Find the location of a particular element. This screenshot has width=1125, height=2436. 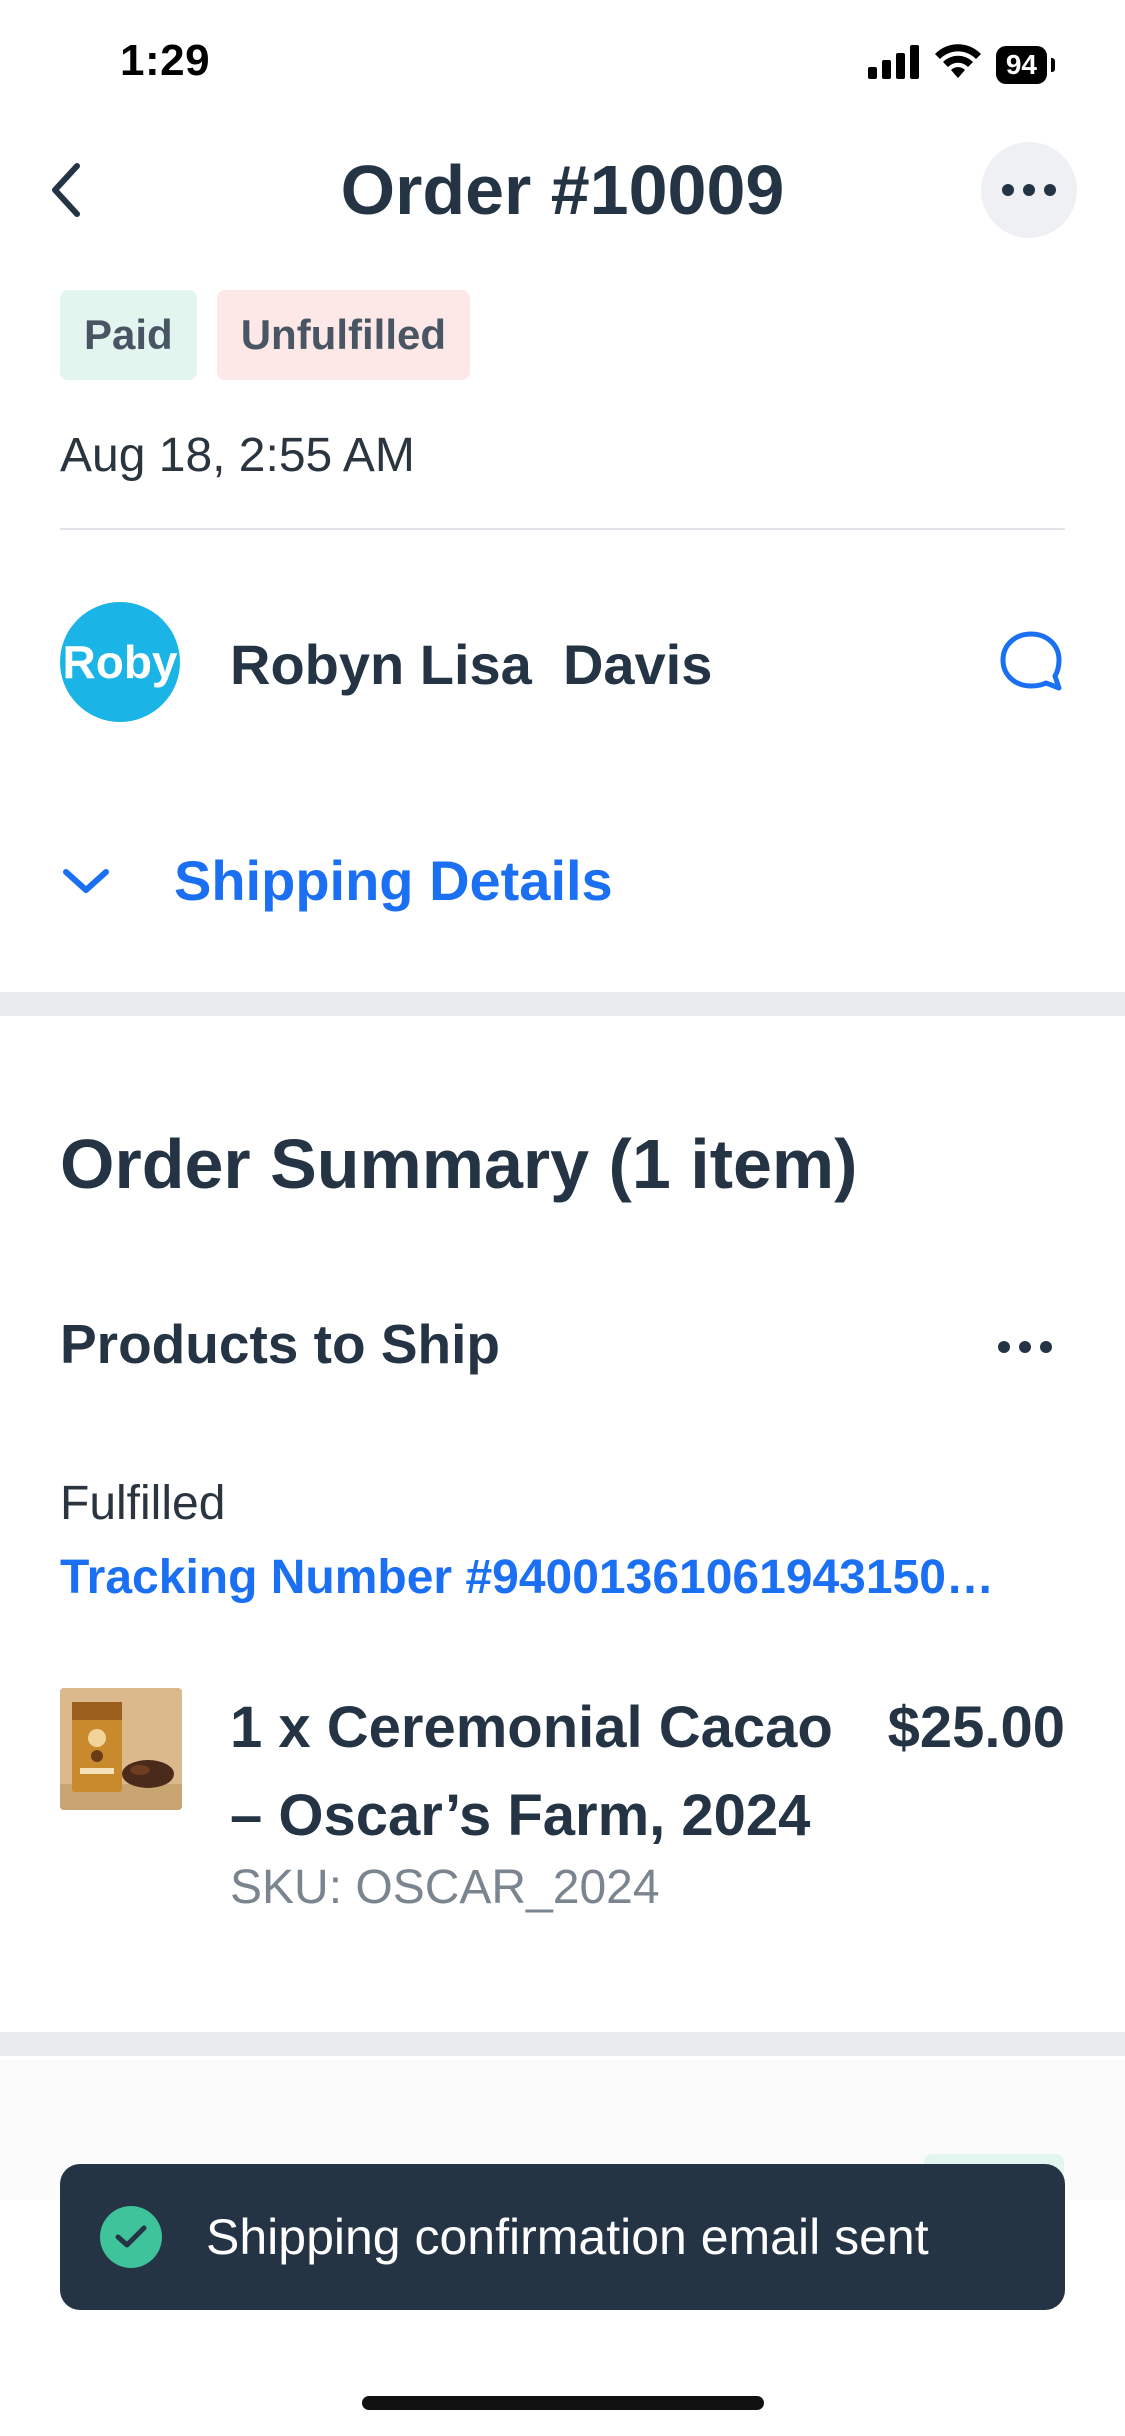

toast-notification: Shipping confirmation email sent is located at coordinates (562, 2237).